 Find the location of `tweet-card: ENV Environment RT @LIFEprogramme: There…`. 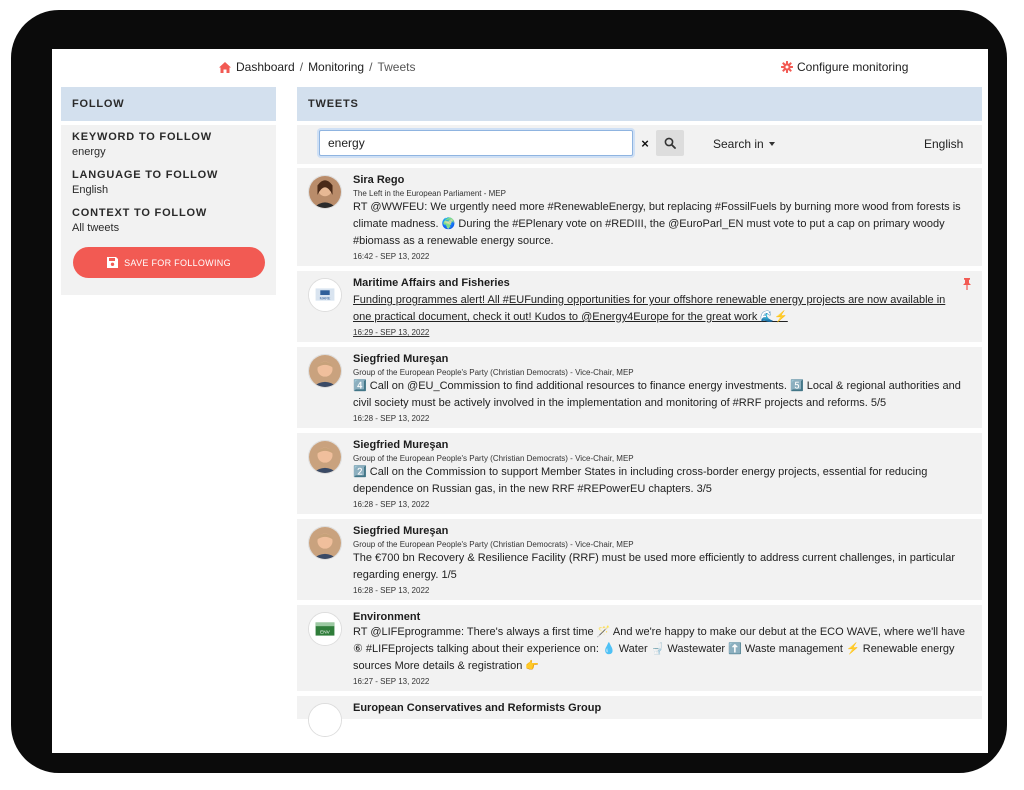

tweet-card: ENV Environment RT @LIFEprogramme: There… is located at coordinates (639, 648).